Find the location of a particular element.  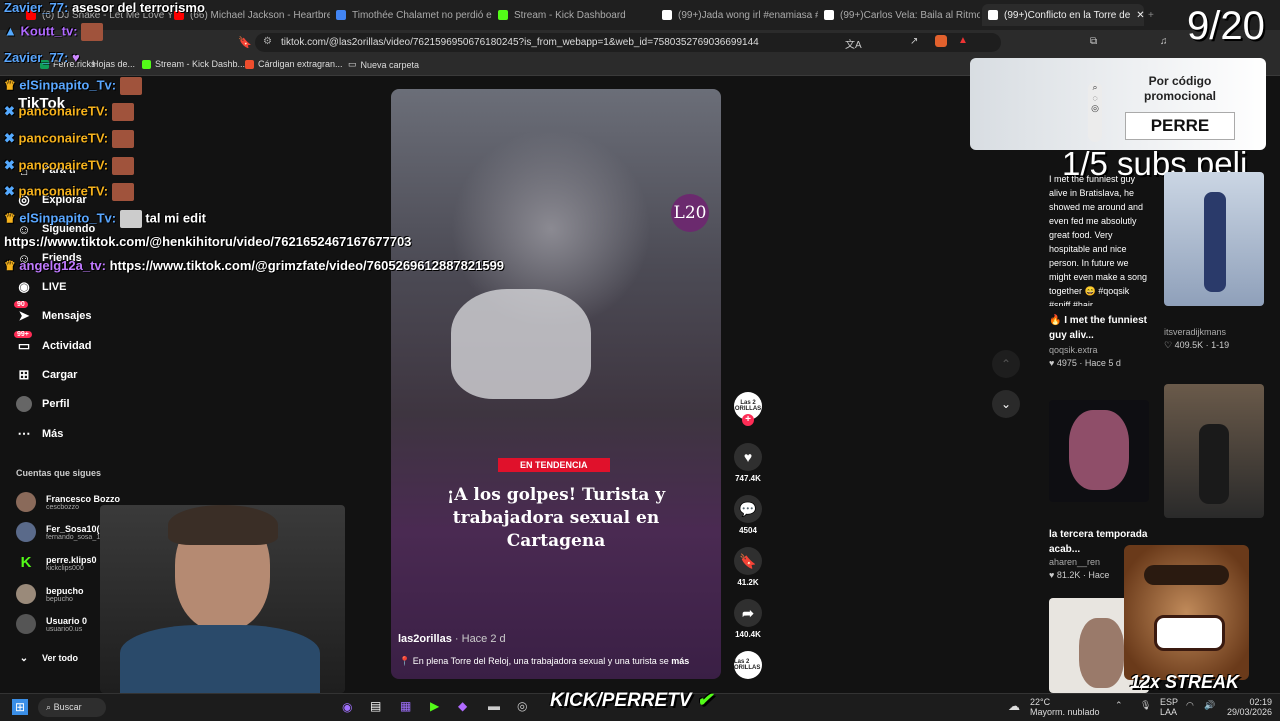

share-button: ➦ 140.4K is located at coordinates (748, 619).